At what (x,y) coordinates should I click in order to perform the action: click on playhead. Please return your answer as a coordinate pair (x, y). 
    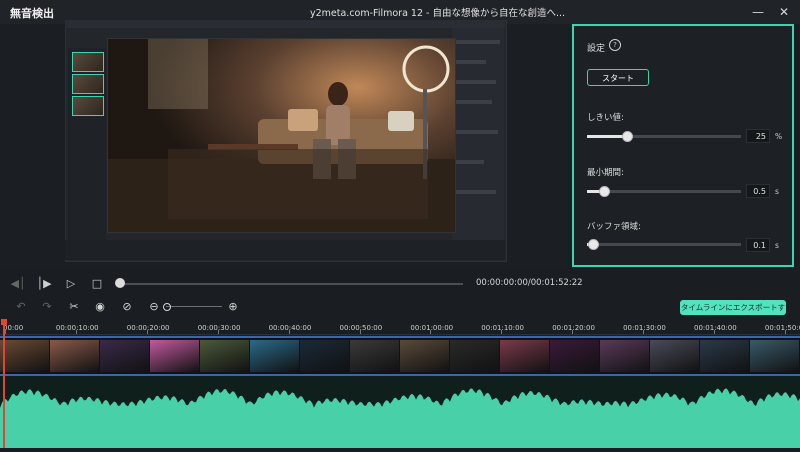
    Looking at the image, I should click on (4, 384).